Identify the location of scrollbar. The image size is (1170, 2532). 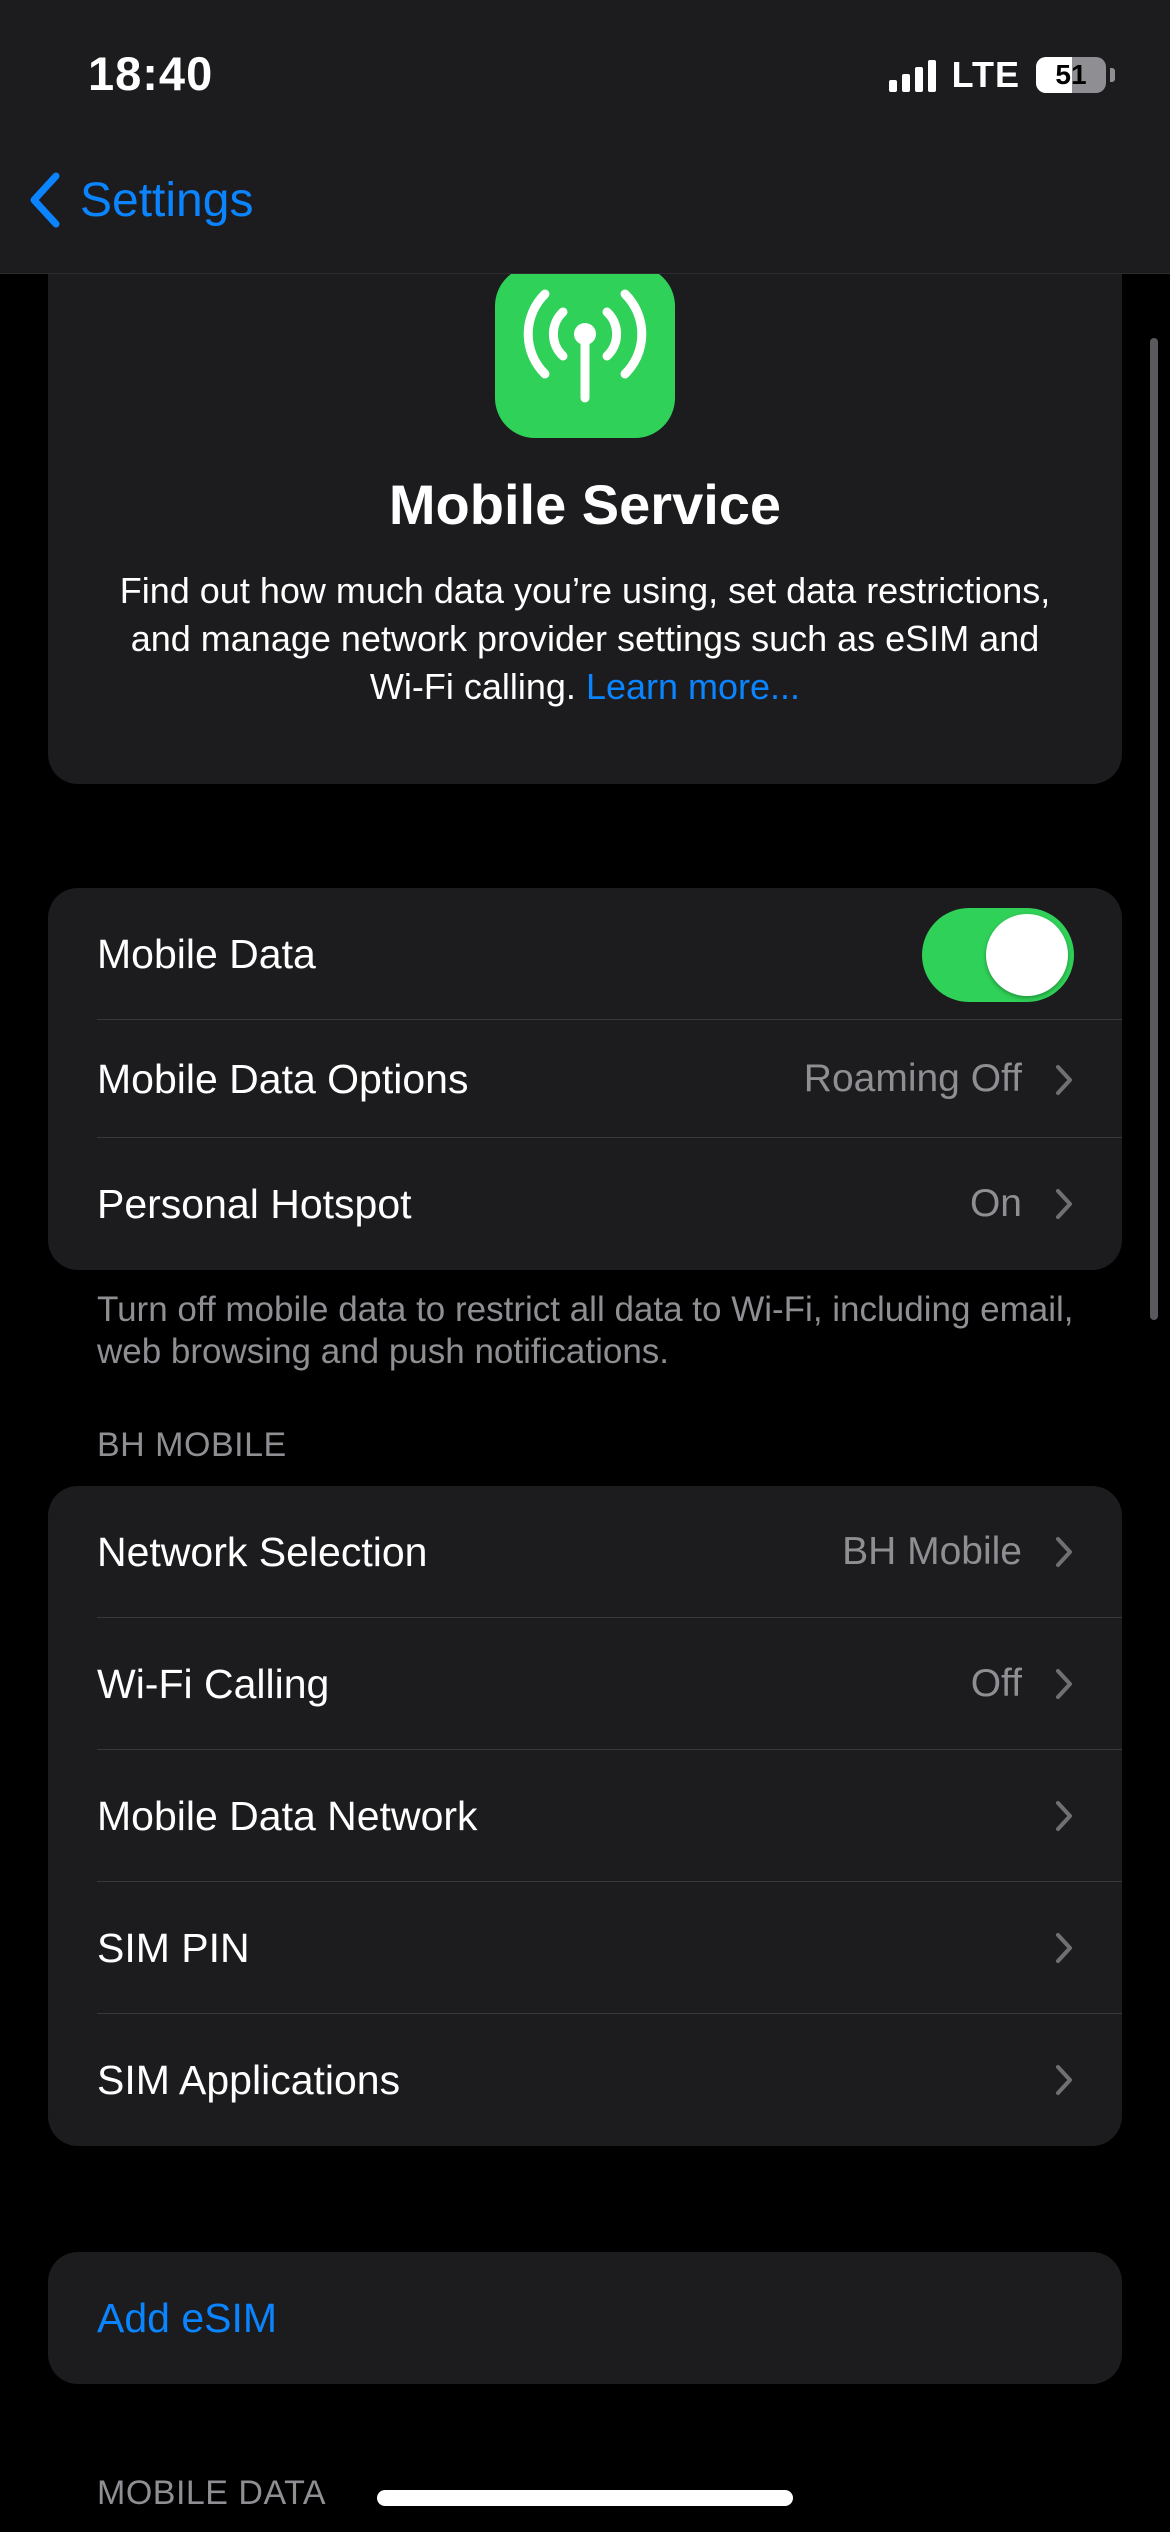
(1154, 829).